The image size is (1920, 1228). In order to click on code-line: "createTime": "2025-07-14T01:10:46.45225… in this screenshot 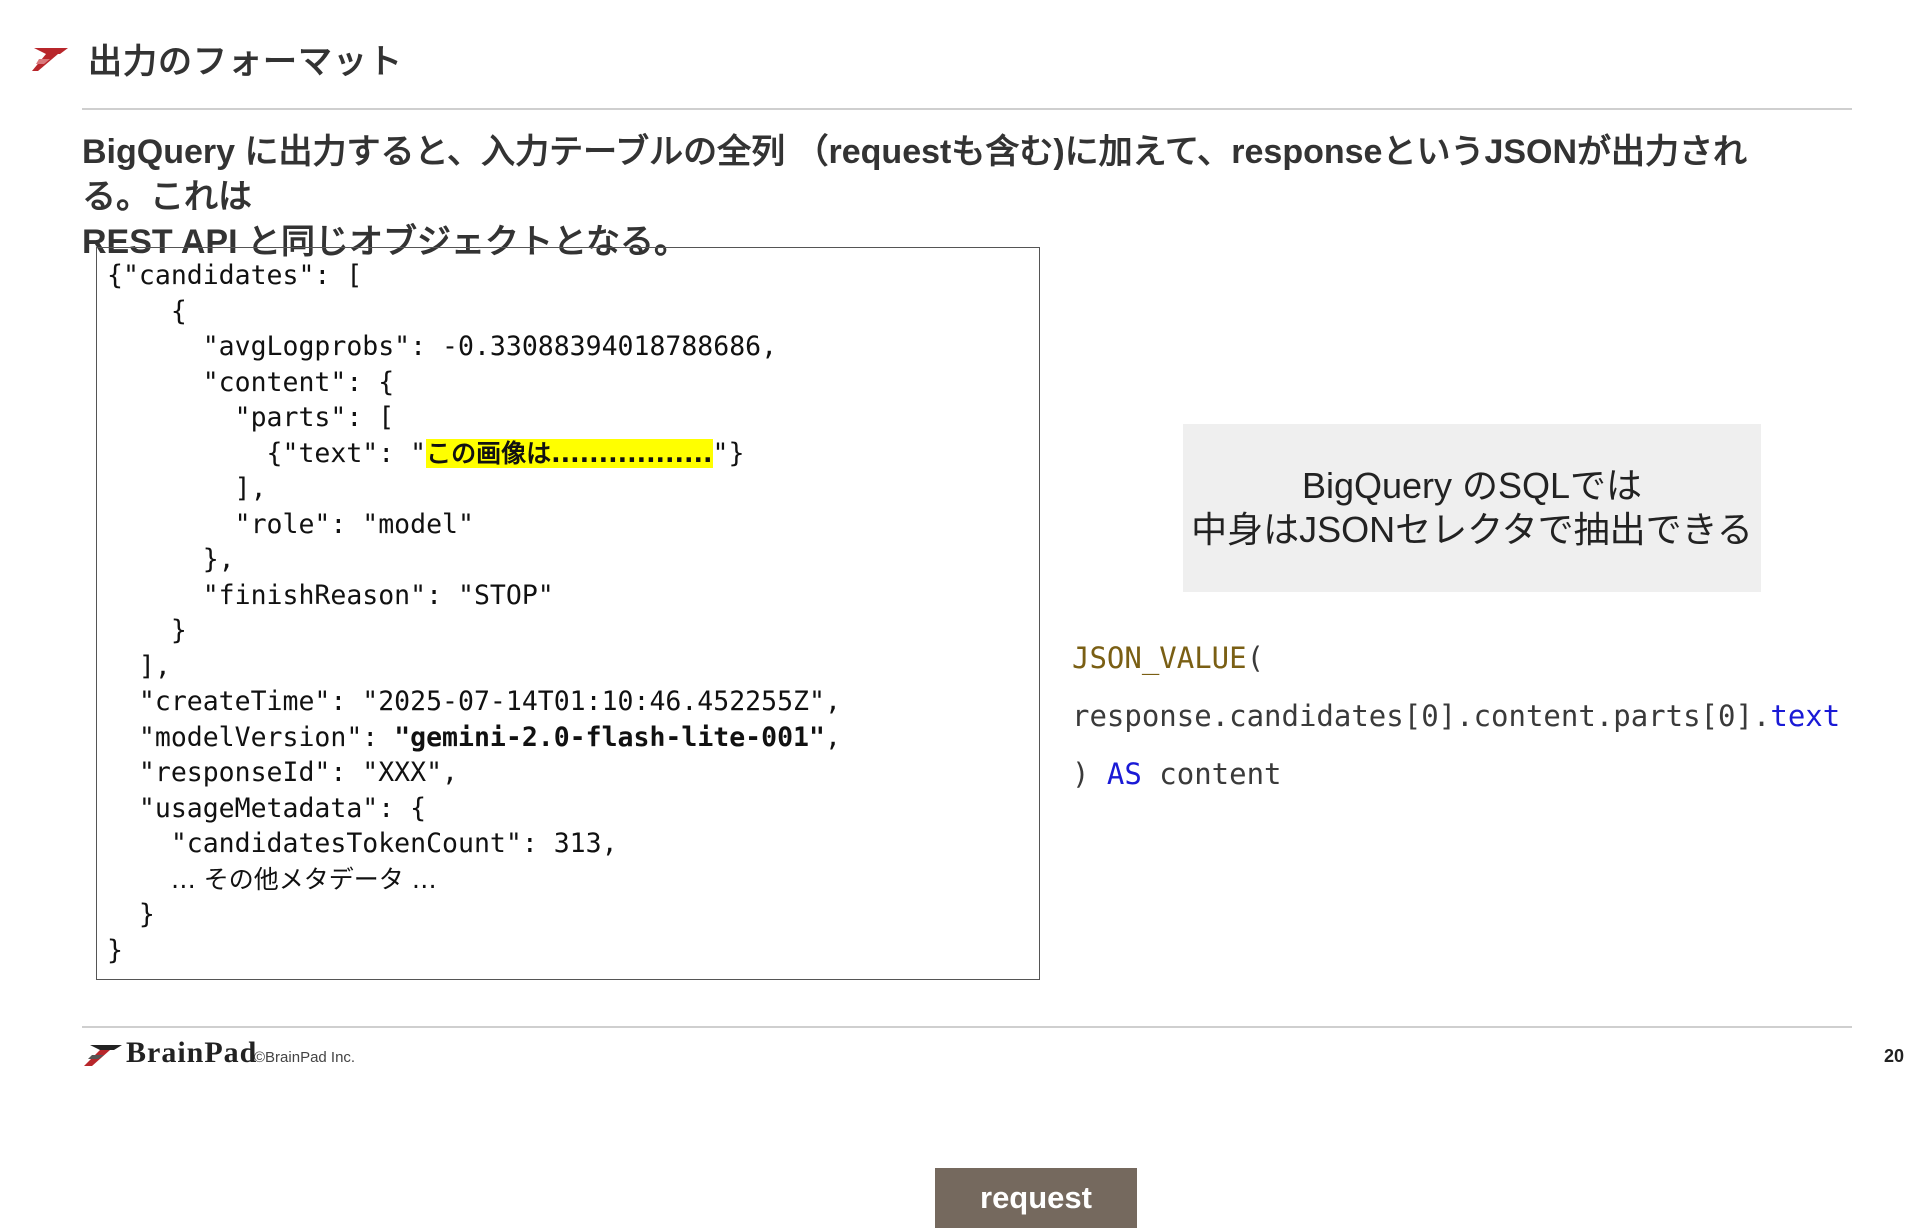, I will do `click(474, 701)`.